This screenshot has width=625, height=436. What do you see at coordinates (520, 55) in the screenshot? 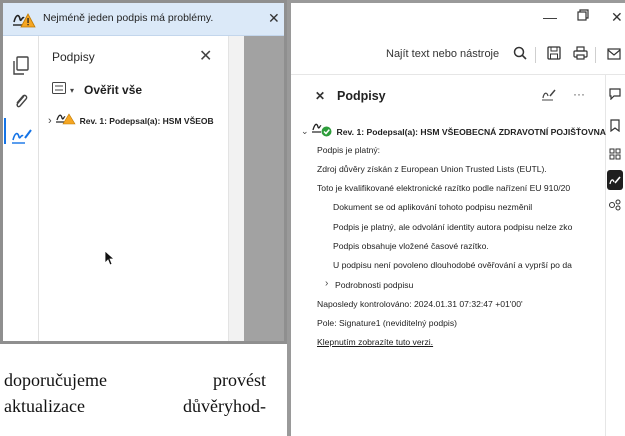
I see `search-icon` at bounding box center [520, 55].